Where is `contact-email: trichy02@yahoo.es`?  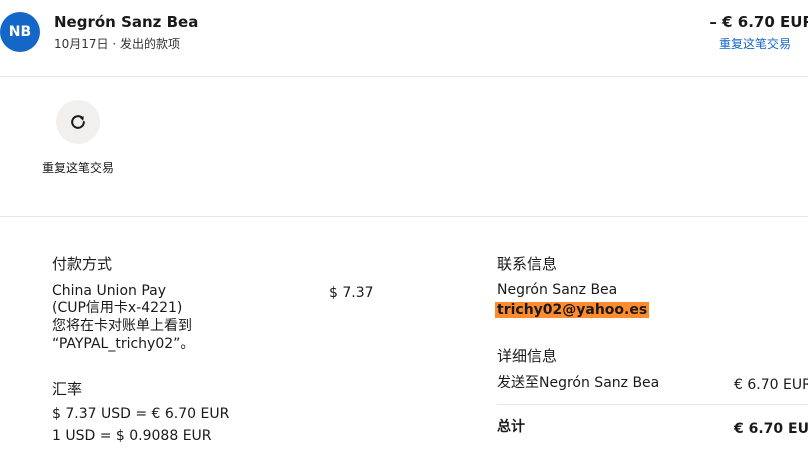 contact-email: trichy02@yahoo.es is located at coordinates (572, 310).